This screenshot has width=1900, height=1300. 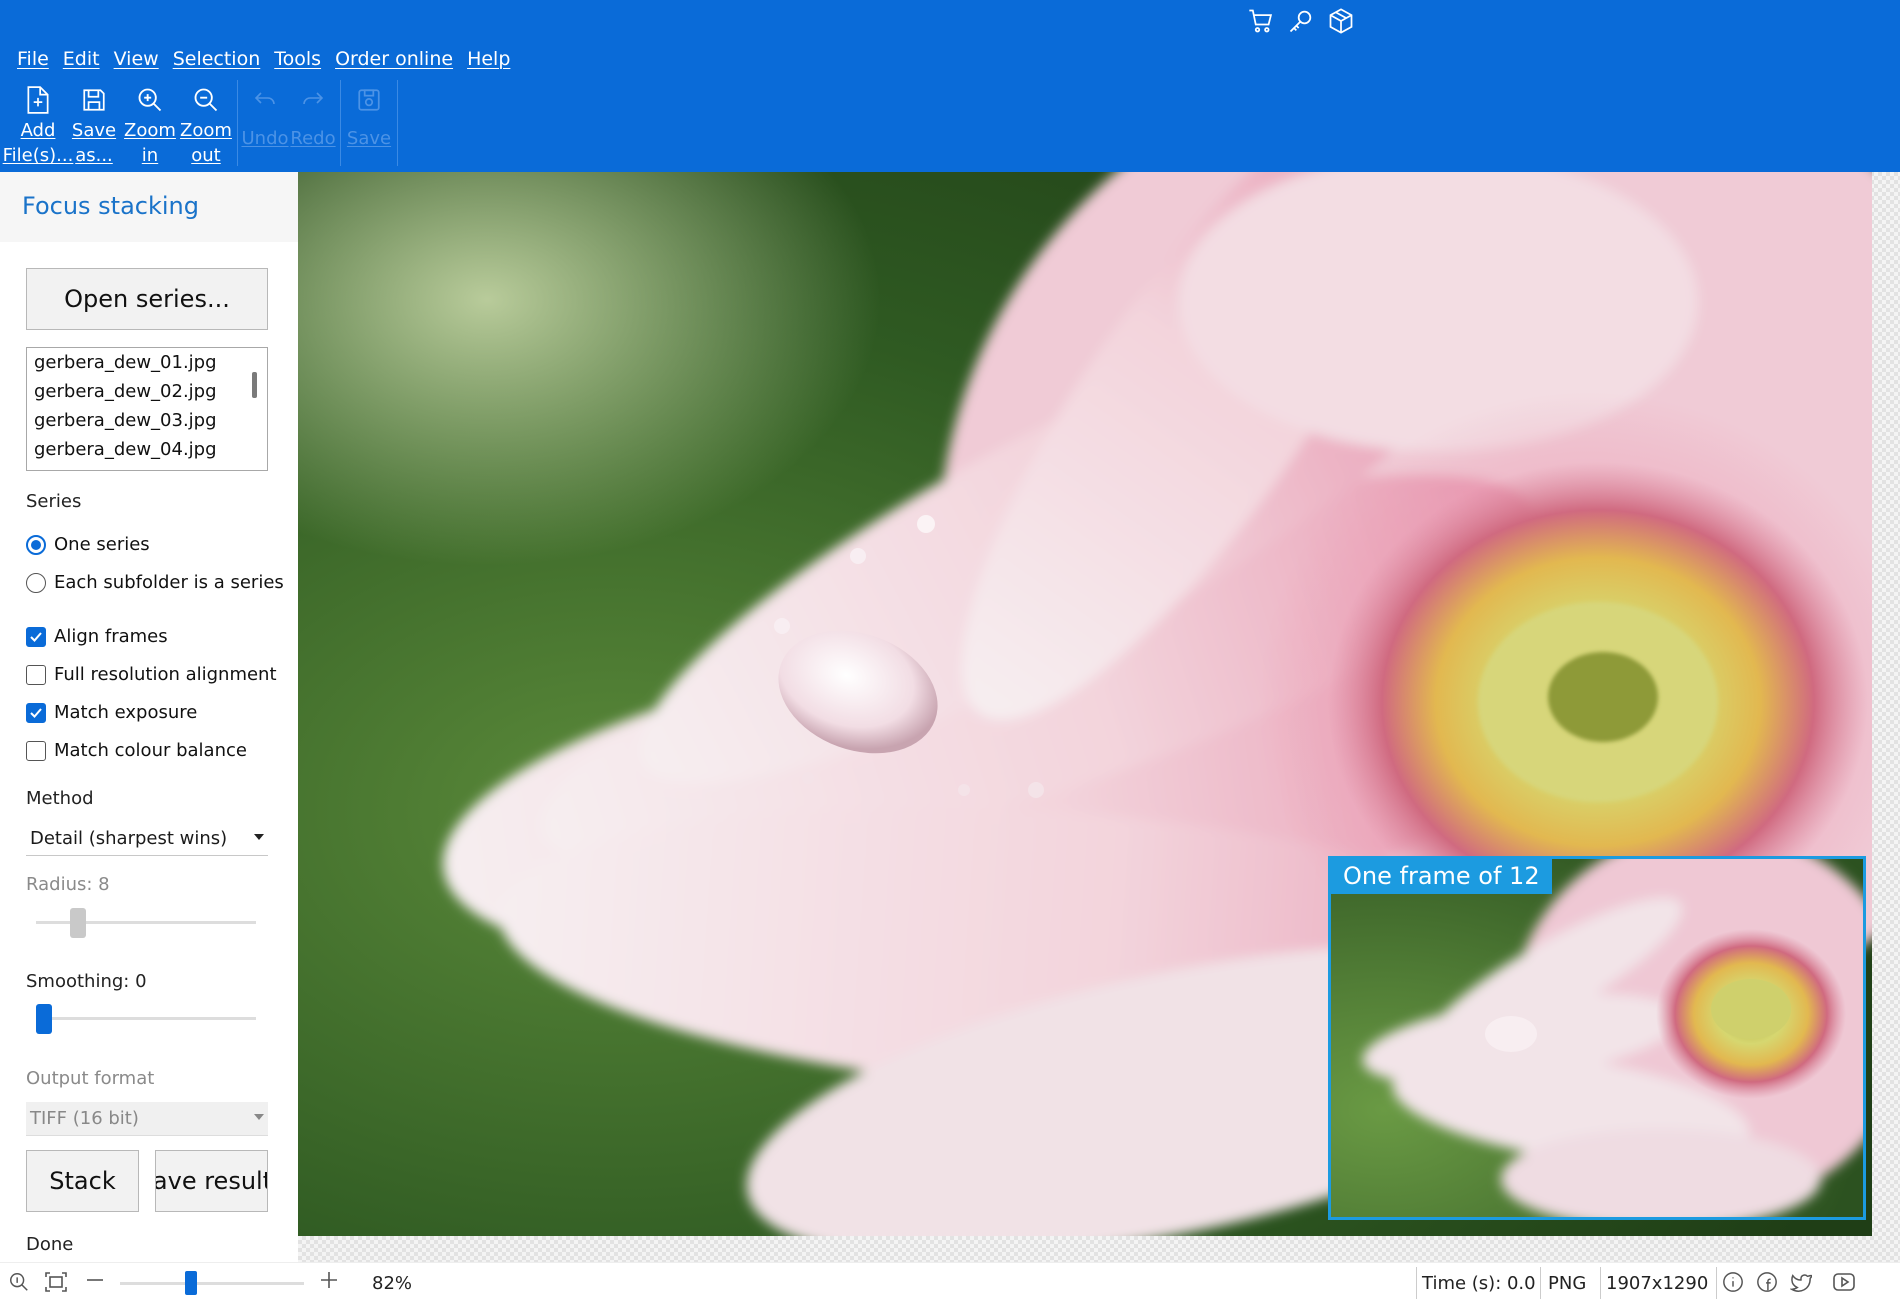 I want to click on zoom-out-icon, so click(x=95, y=1280).